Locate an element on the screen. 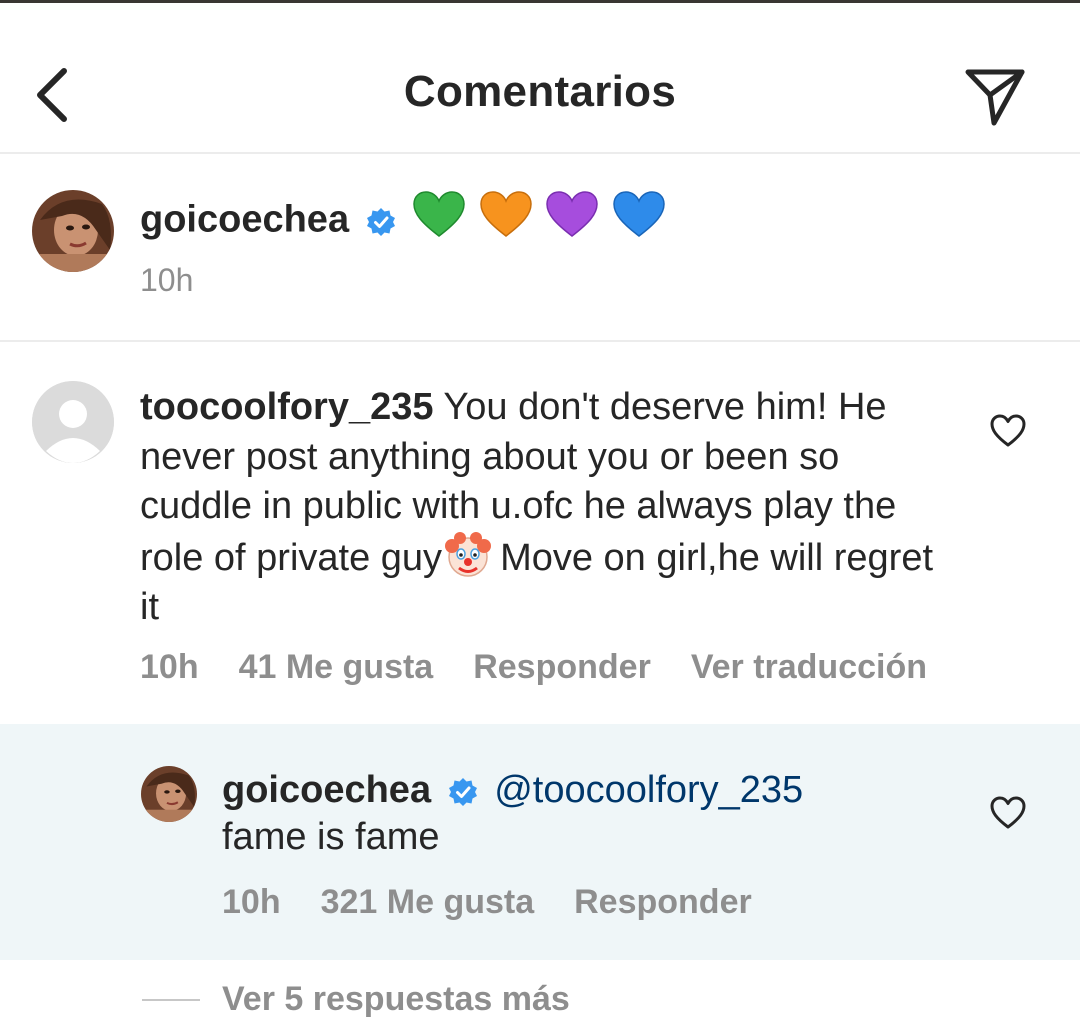  view-more-replies: Ver 5 respuestas más is located at coordinates (396, 999).